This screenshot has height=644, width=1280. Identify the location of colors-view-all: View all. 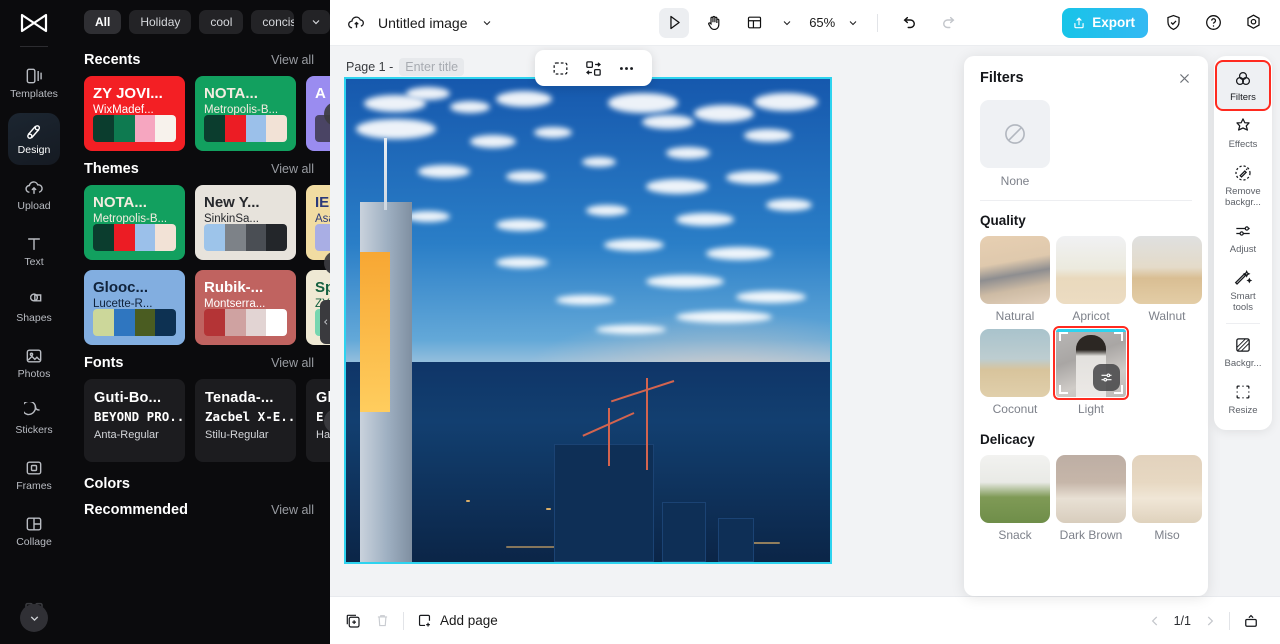
(292, 510).